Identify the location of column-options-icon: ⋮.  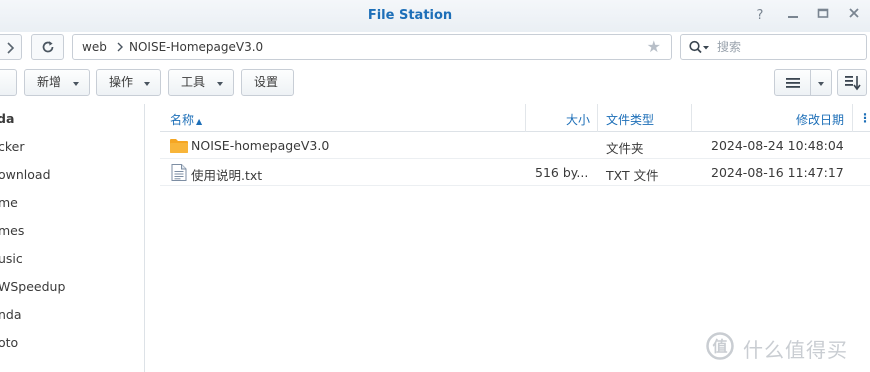
(864, 118).